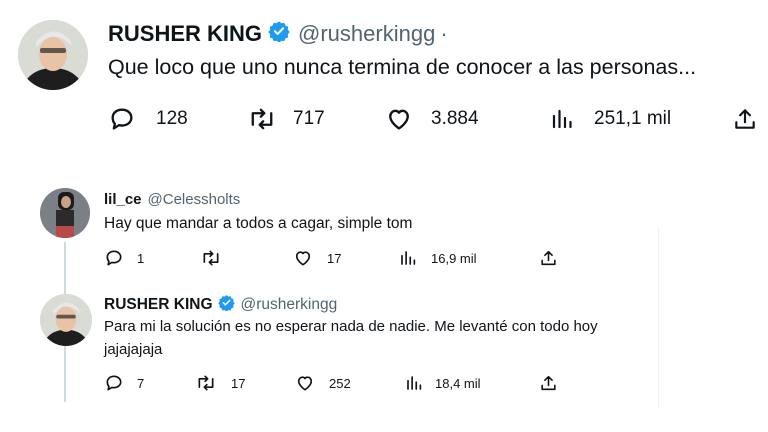  Describe the element at coordinates (658, 318) in the screenshot. I see `divider-line` at that location.